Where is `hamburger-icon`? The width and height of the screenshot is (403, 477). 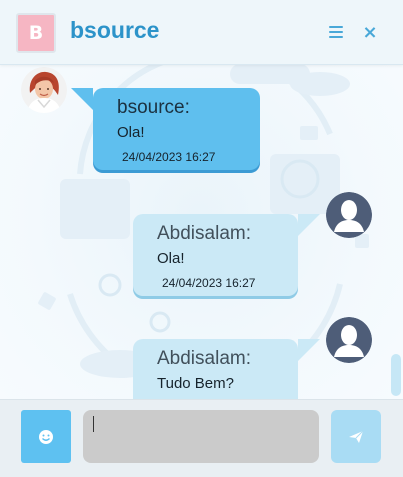 hamburger-icon is located at coordinates (336, 32).